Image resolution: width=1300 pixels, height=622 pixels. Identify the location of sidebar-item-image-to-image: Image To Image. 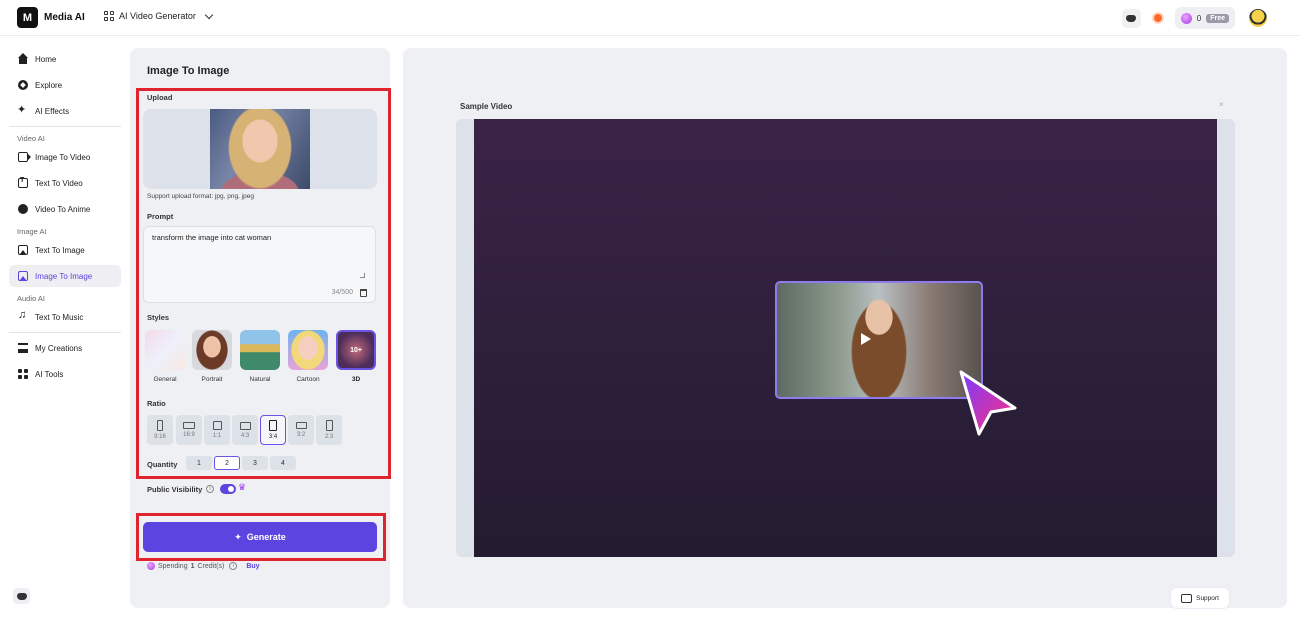
(65, 276).